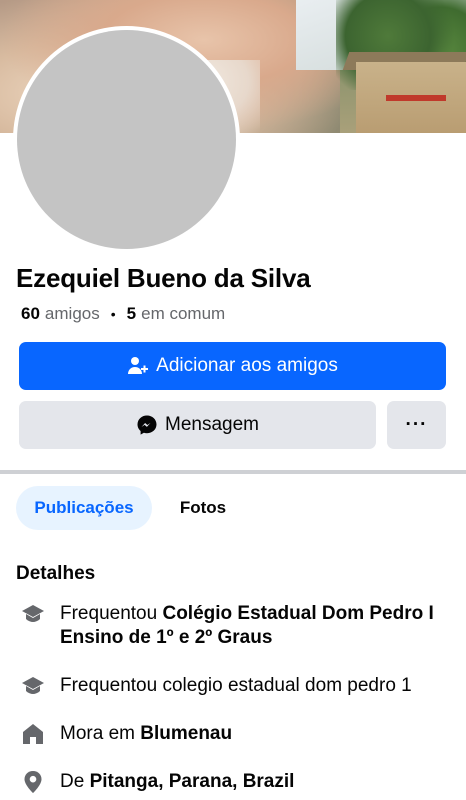 Image resolution: width=466 pixels, height=800 pixels. What do you see at coordinates (240, 734) in the screenshot?
I see `detail-item-home: Mora em Blumenau` at bounding box center [240, 734].